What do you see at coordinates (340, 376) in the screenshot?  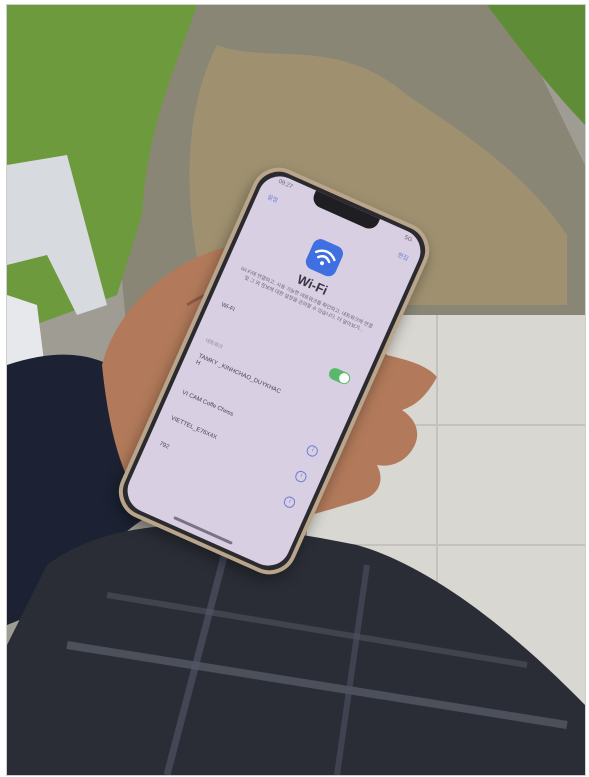 I see `toggle-switch` at bounding box center [340, 376].